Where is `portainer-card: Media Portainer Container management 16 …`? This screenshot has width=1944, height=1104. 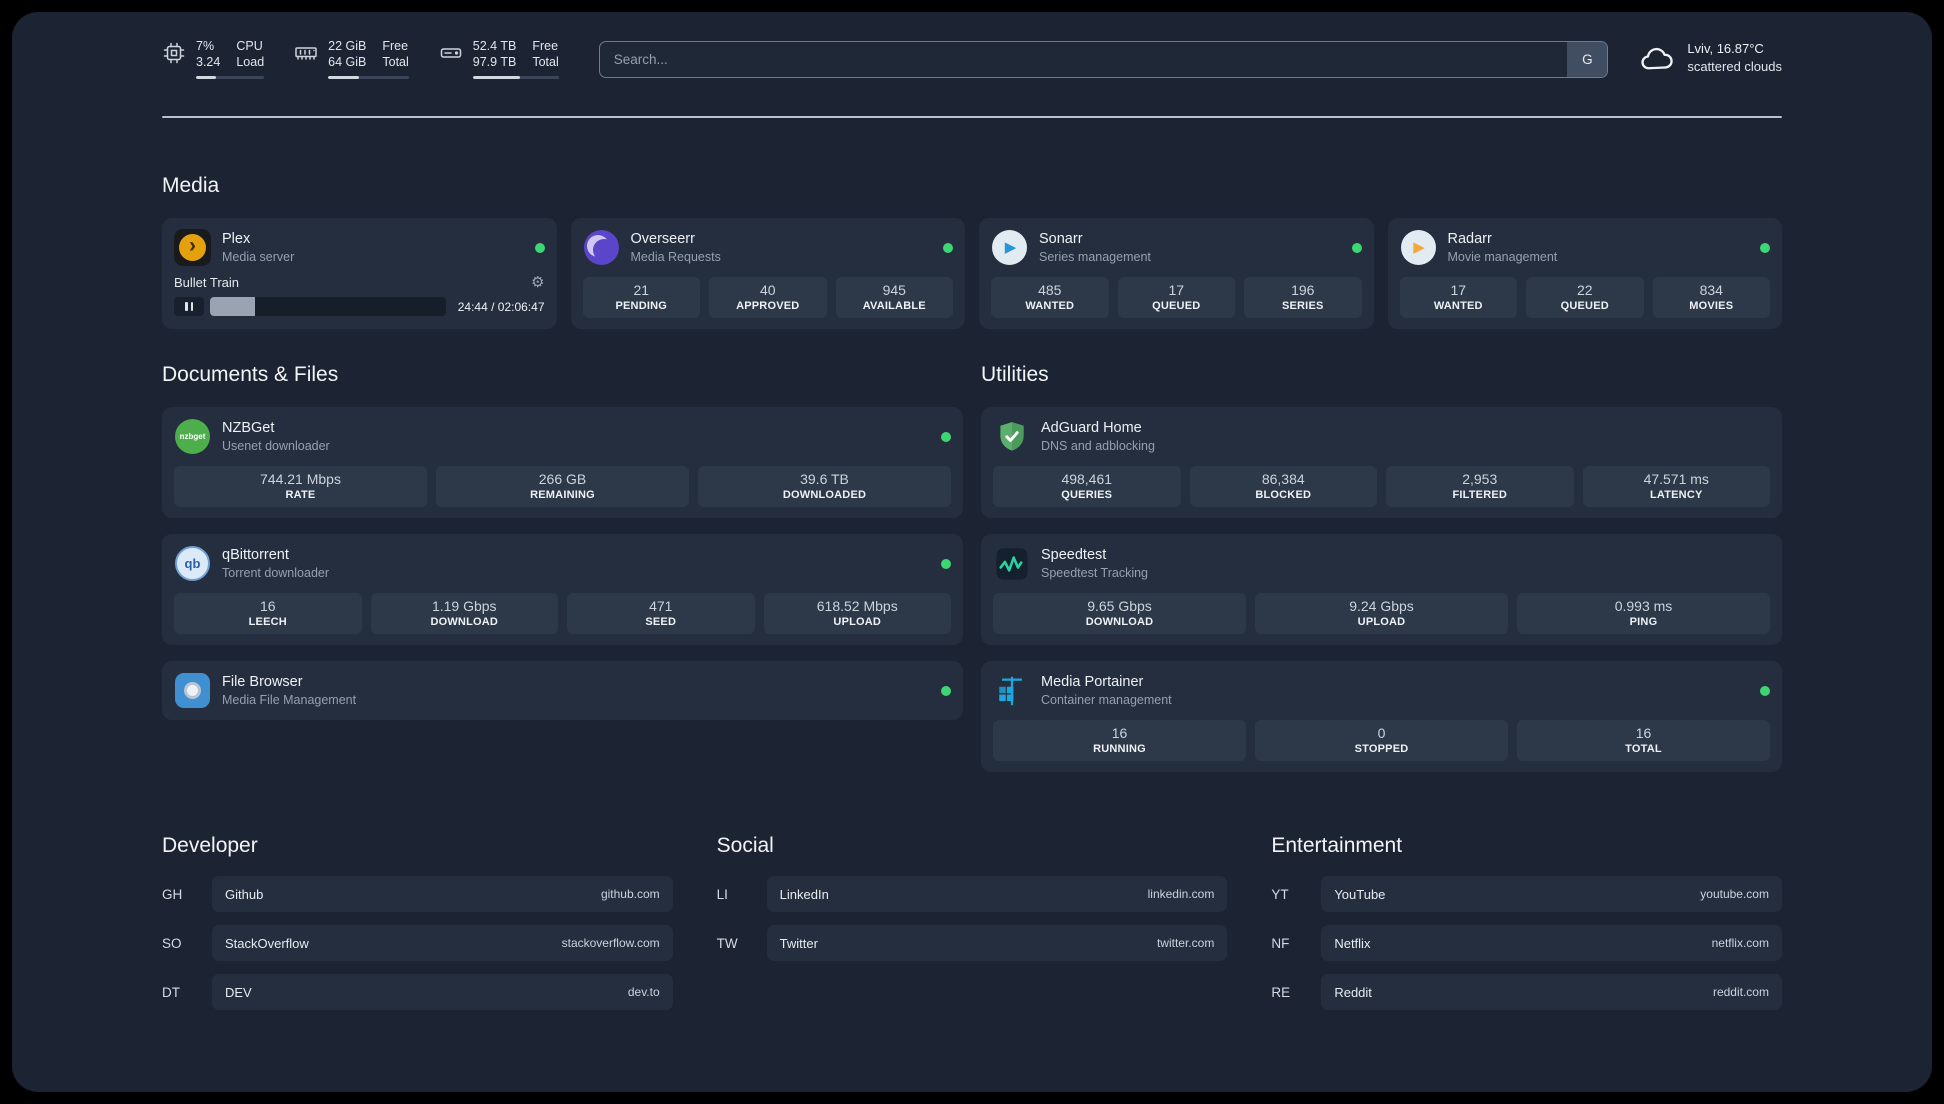
portainer-card: Media Portainer Container management 16 … is located at coordinates (1381, 716).